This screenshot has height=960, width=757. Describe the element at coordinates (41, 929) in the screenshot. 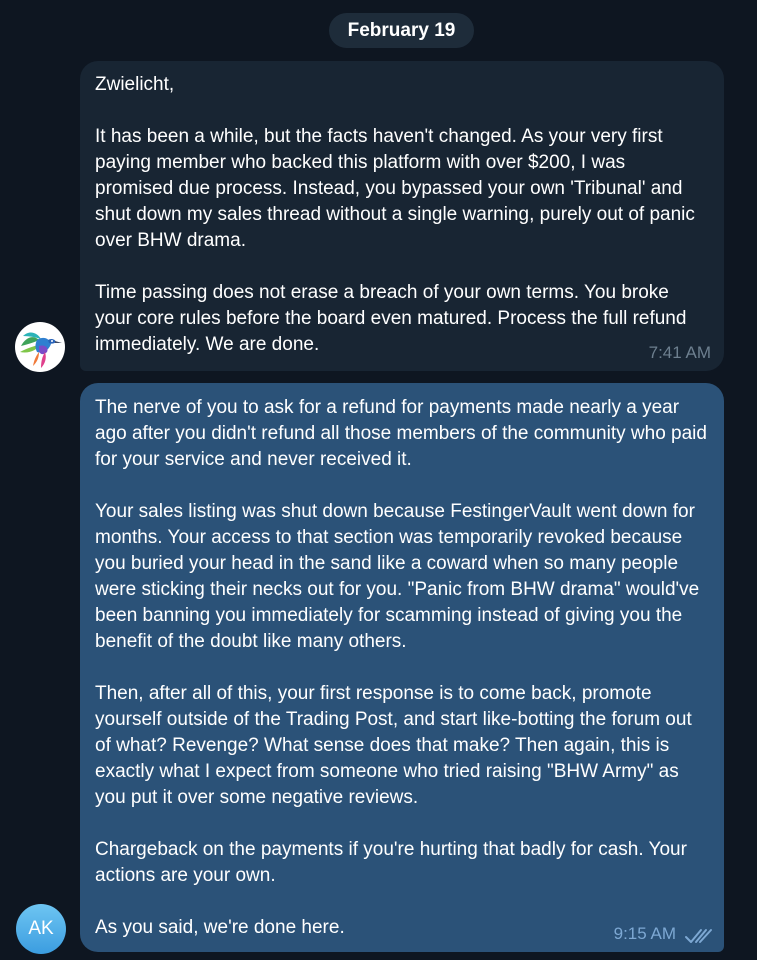

I see `avatar: AK` at that location.